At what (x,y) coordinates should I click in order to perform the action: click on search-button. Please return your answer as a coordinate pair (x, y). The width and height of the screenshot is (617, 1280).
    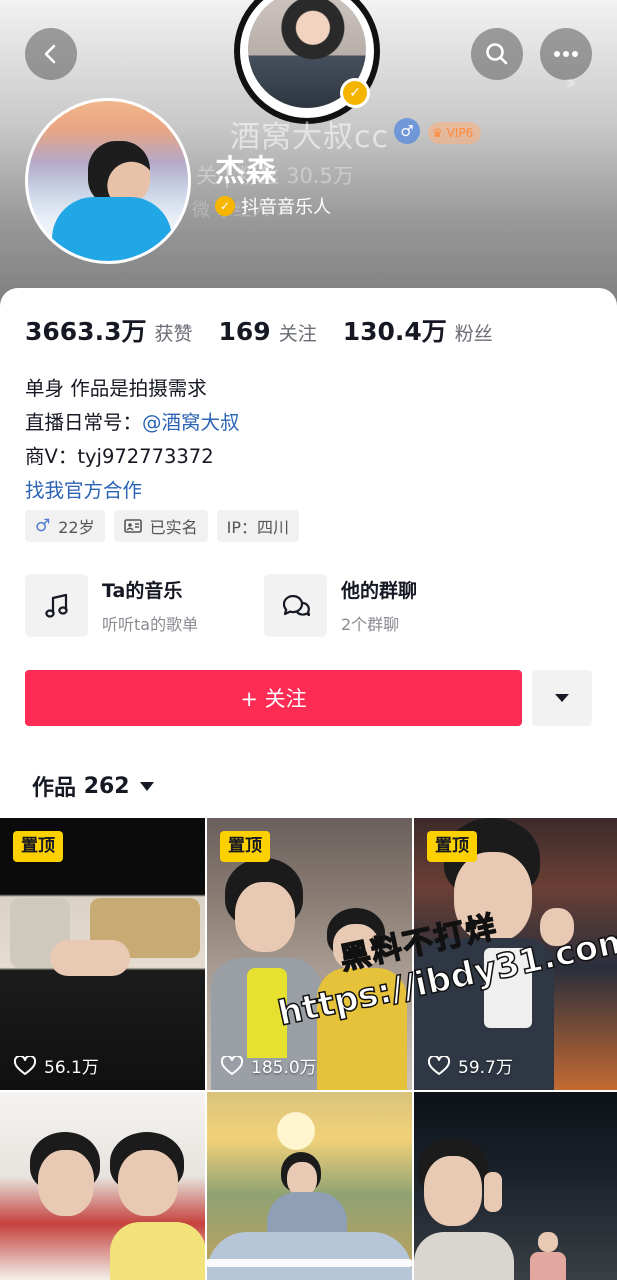
    Looking at the image, I should click on (497, 54).